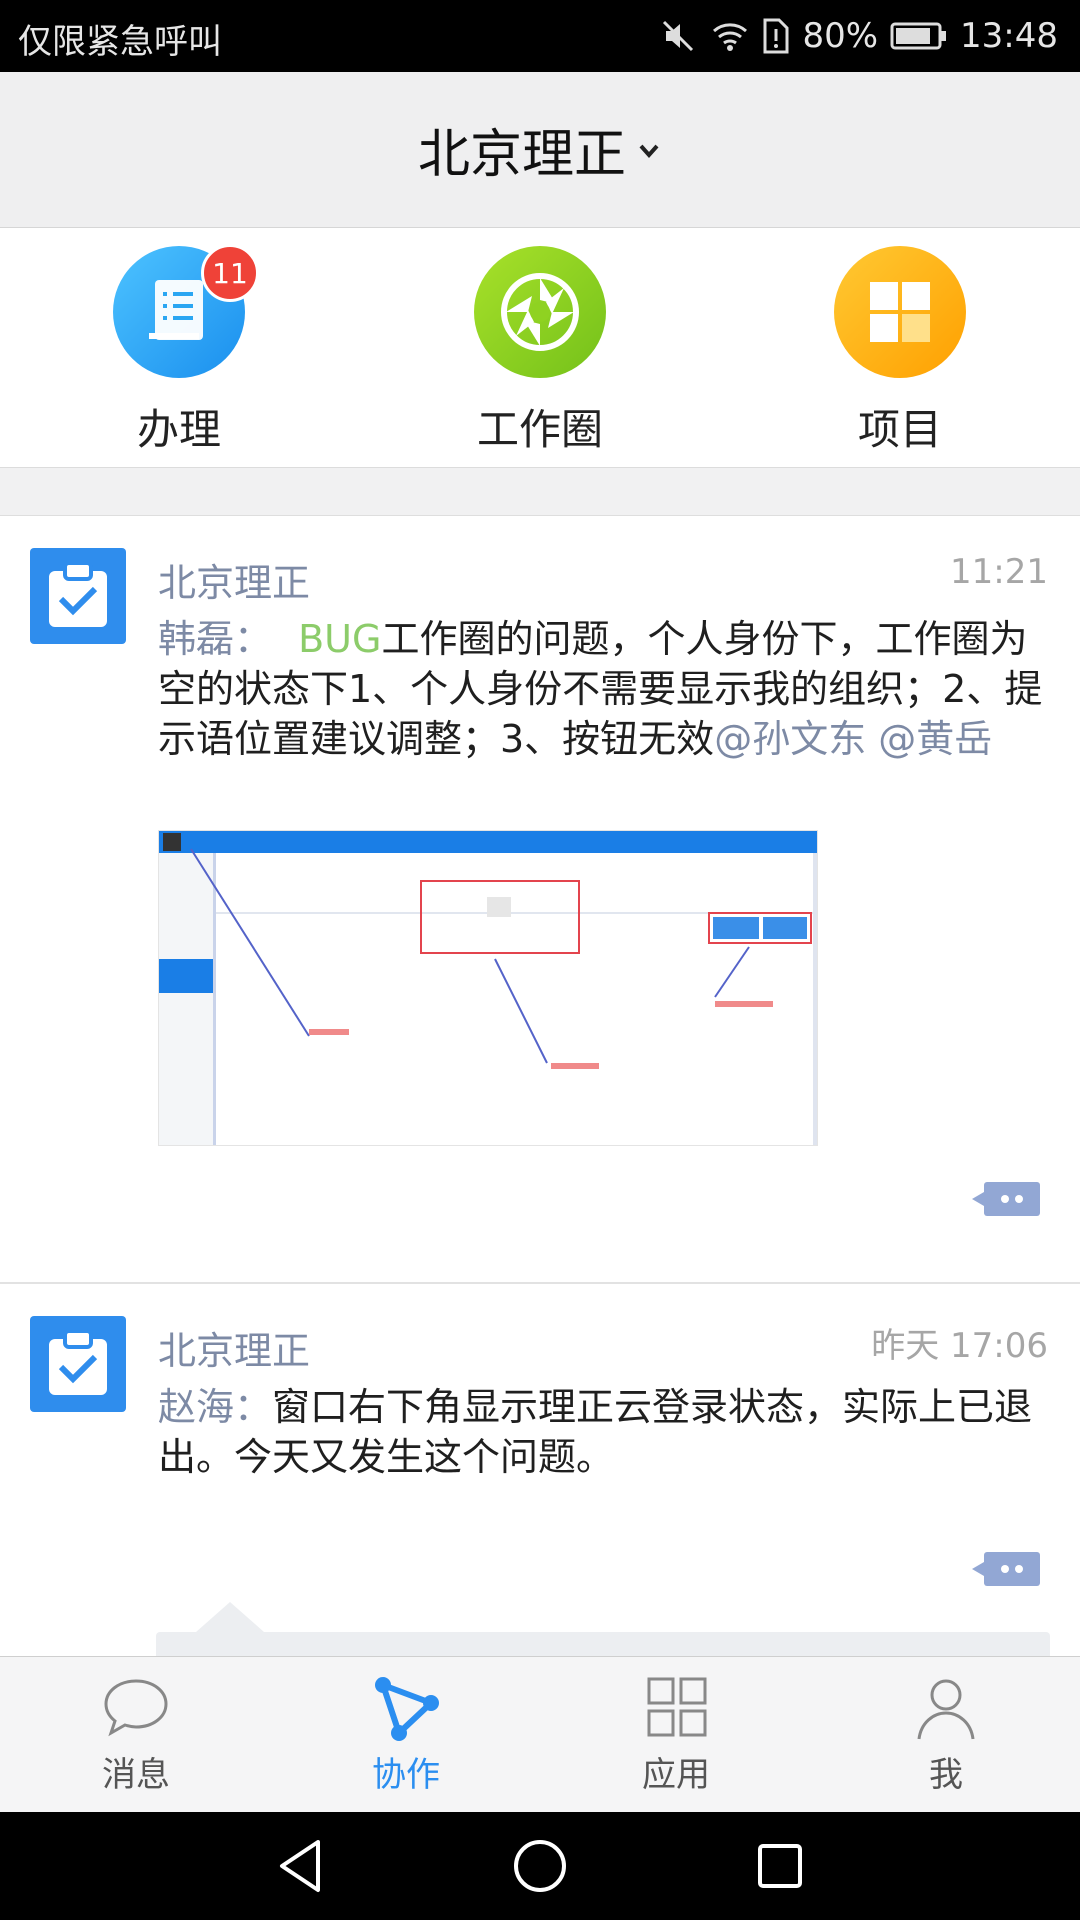 The height and width of the screenshot is (1920, 1080). I want to click on quick-app-label: 项目, so click(899, 429).